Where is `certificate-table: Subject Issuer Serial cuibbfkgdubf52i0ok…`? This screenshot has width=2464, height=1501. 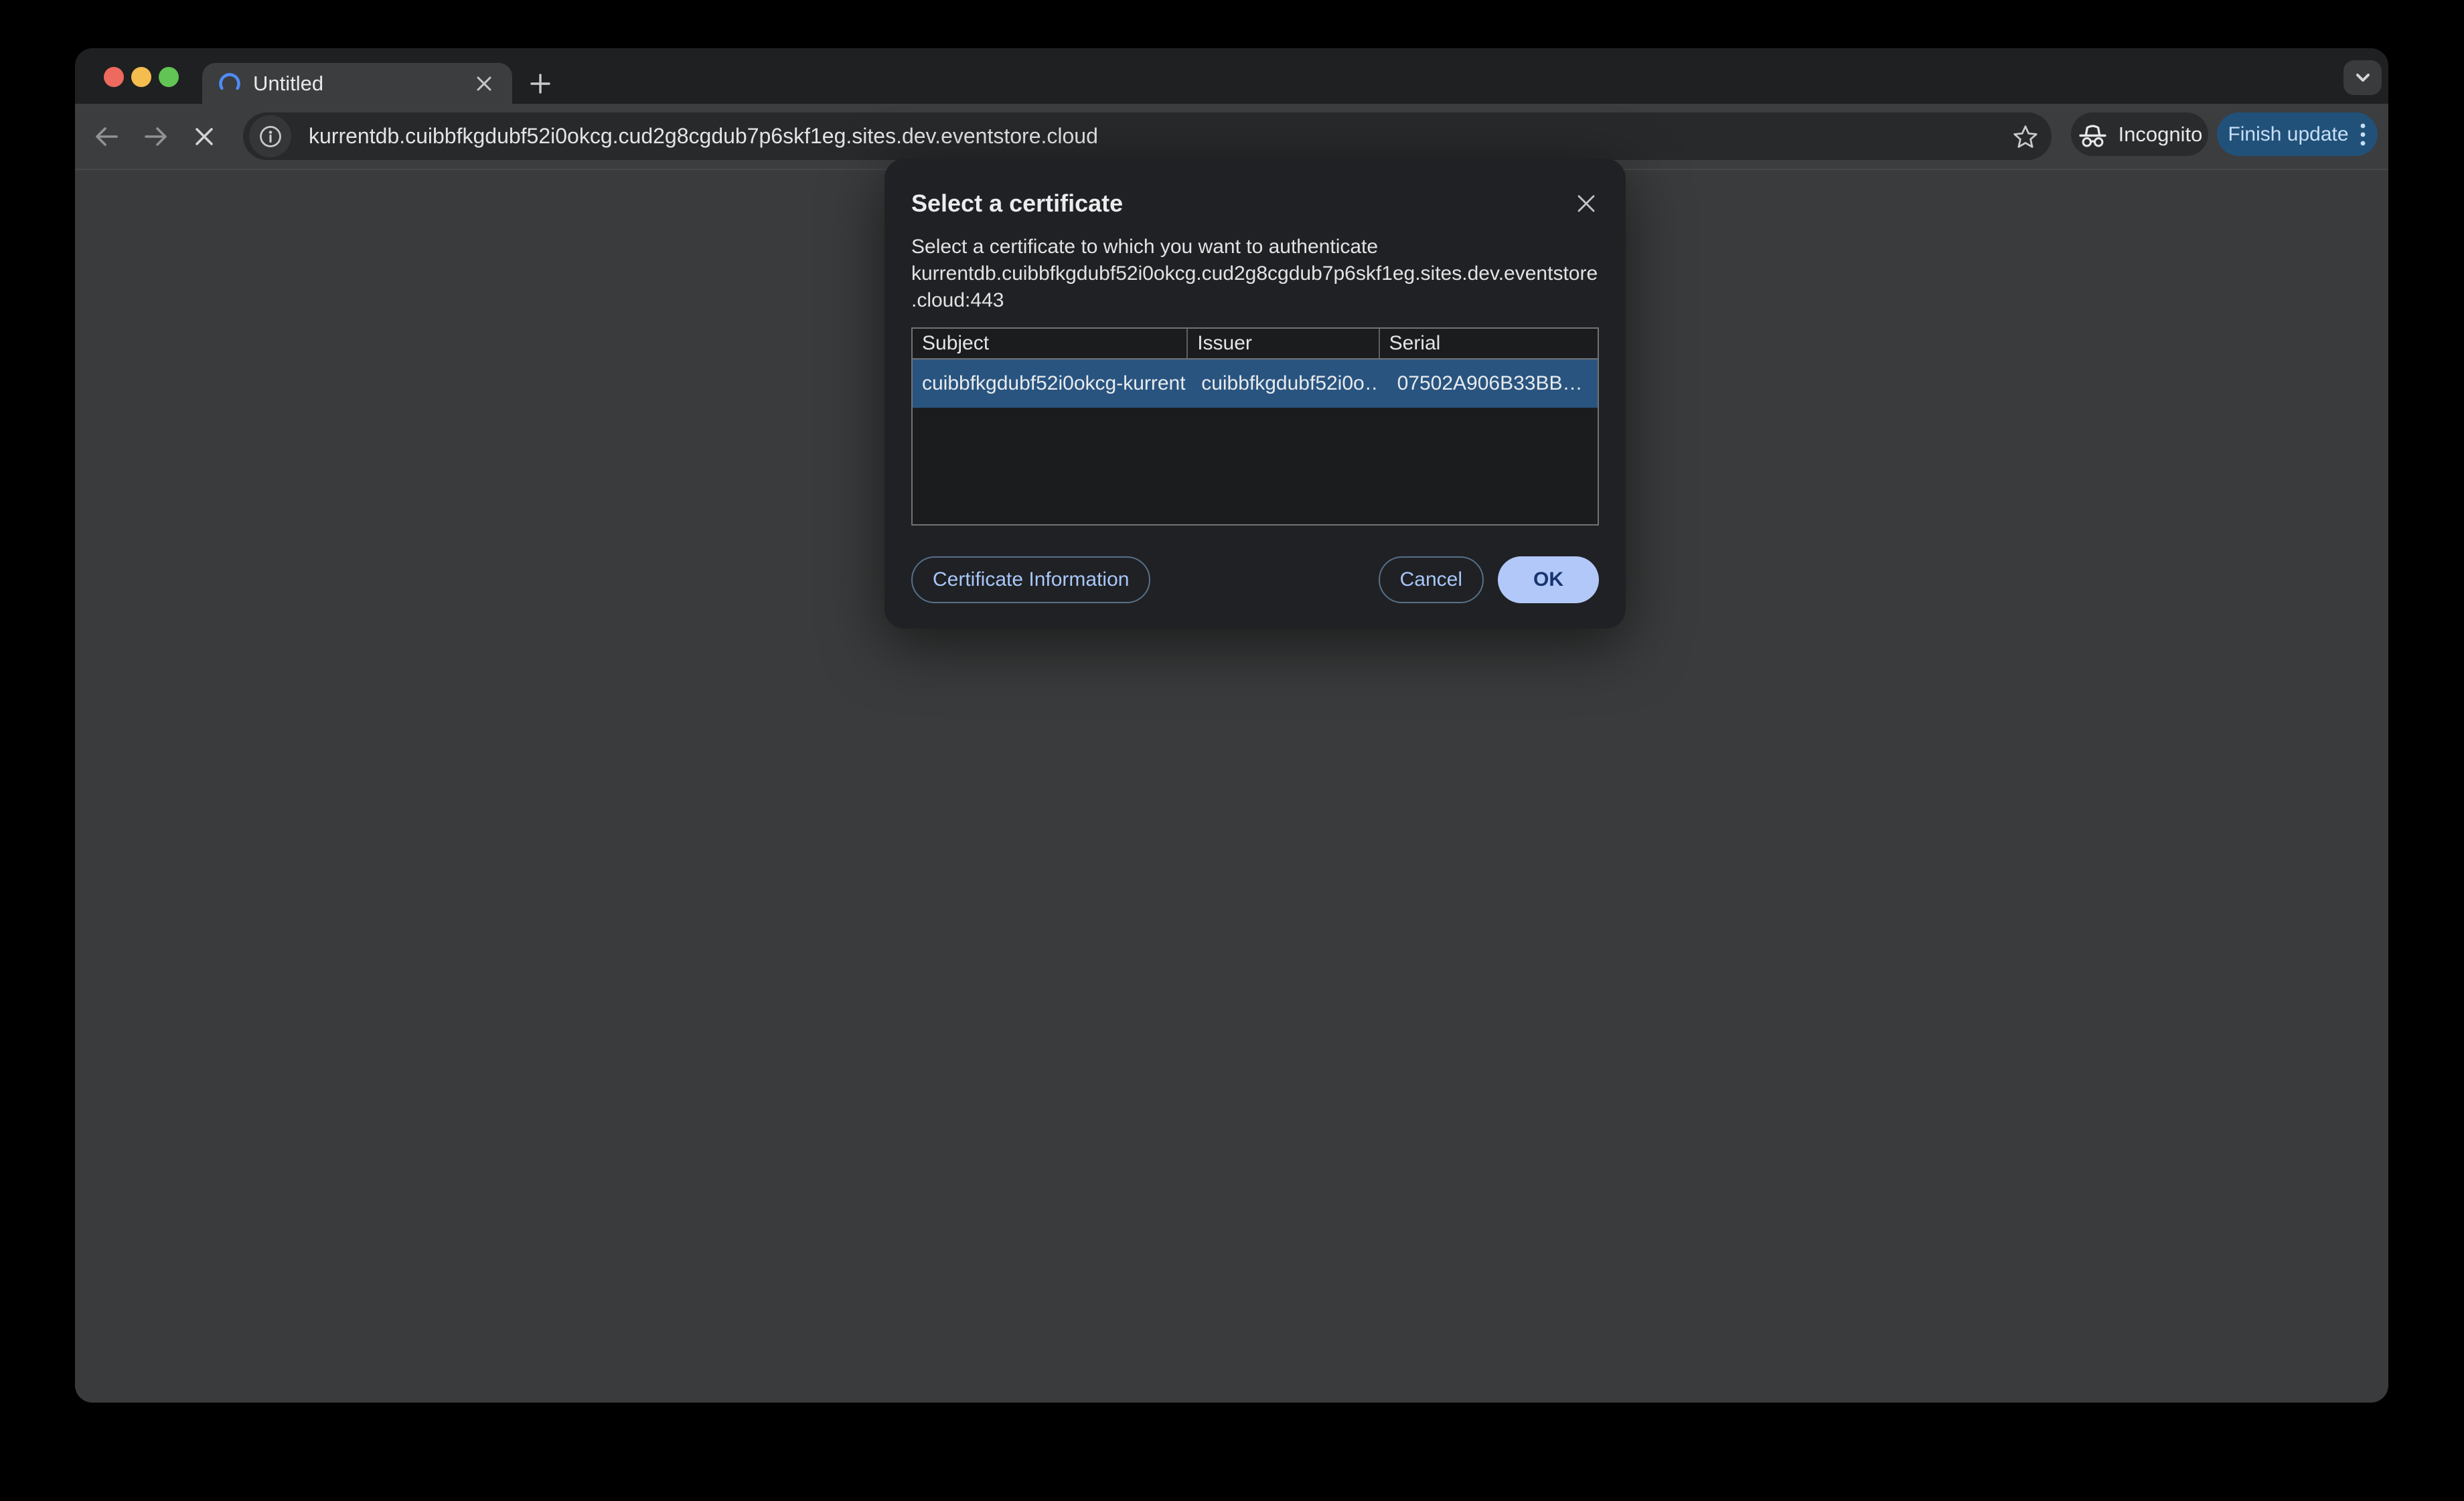
certificate-table: Subject Issuer Serial cuibbfkgdubf52i0ok… is located at coordinates (1255, 426).